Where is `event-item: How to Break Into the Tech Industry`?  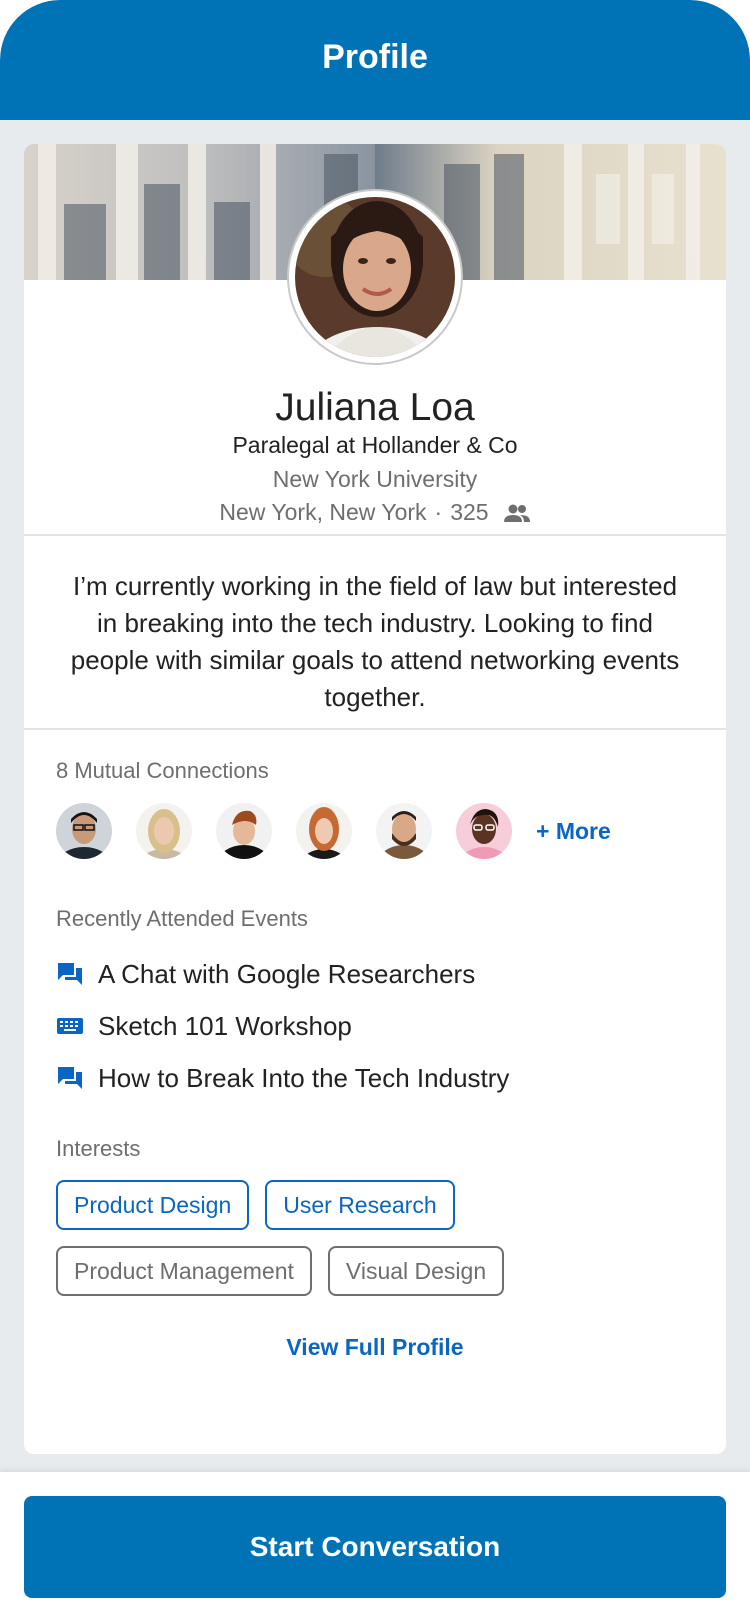
event-item: How to Break Into the Tech Industry is located at coordinates (282, 1078).